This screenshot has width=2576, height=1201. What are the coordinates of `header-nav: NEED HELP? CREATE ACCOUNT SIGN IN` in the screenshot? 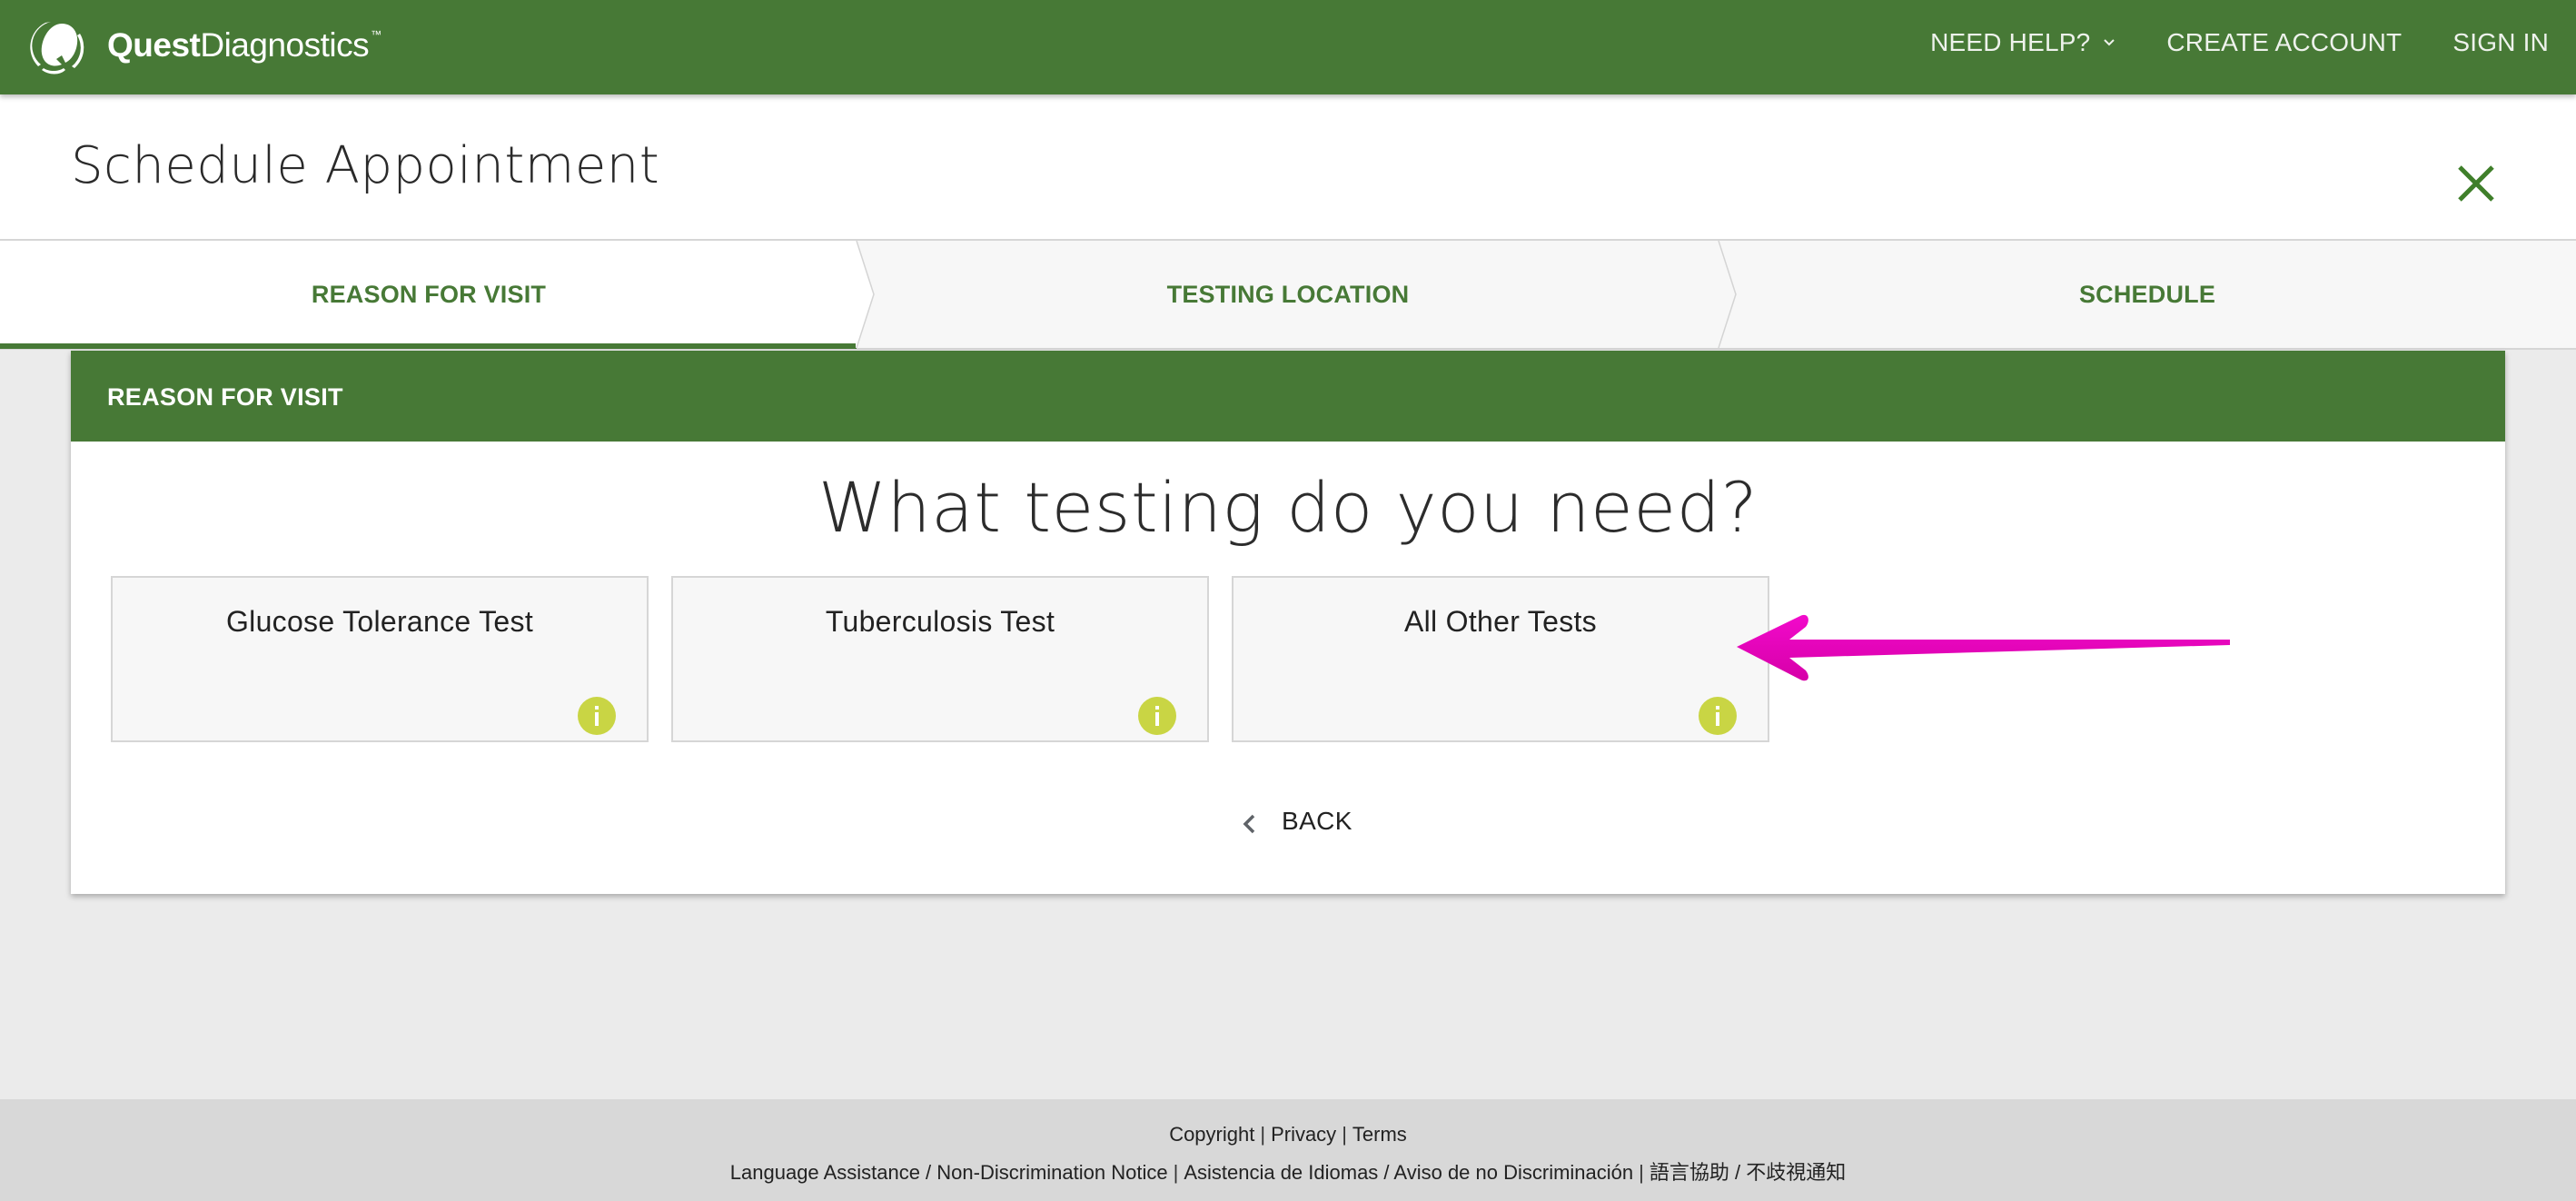 It's located at (2239, 42).